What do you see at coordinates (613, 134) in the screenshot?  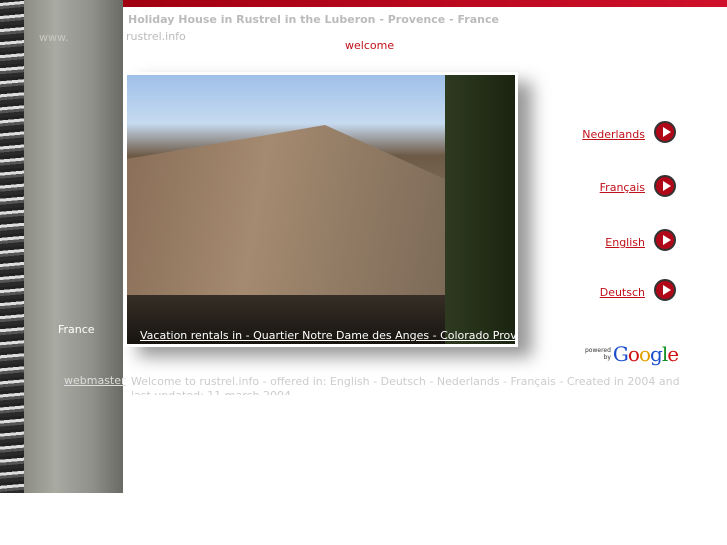 I see `lang-link-nederlands: Nederlands` at bounding box center [613, 134].